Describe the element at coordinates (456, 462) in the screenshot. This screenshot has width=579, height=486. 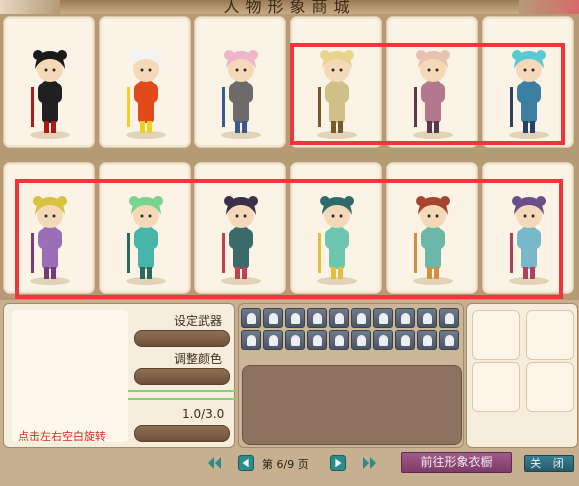
I see `go-to-wardrobe-button: 前往形象衣橱` at that location.